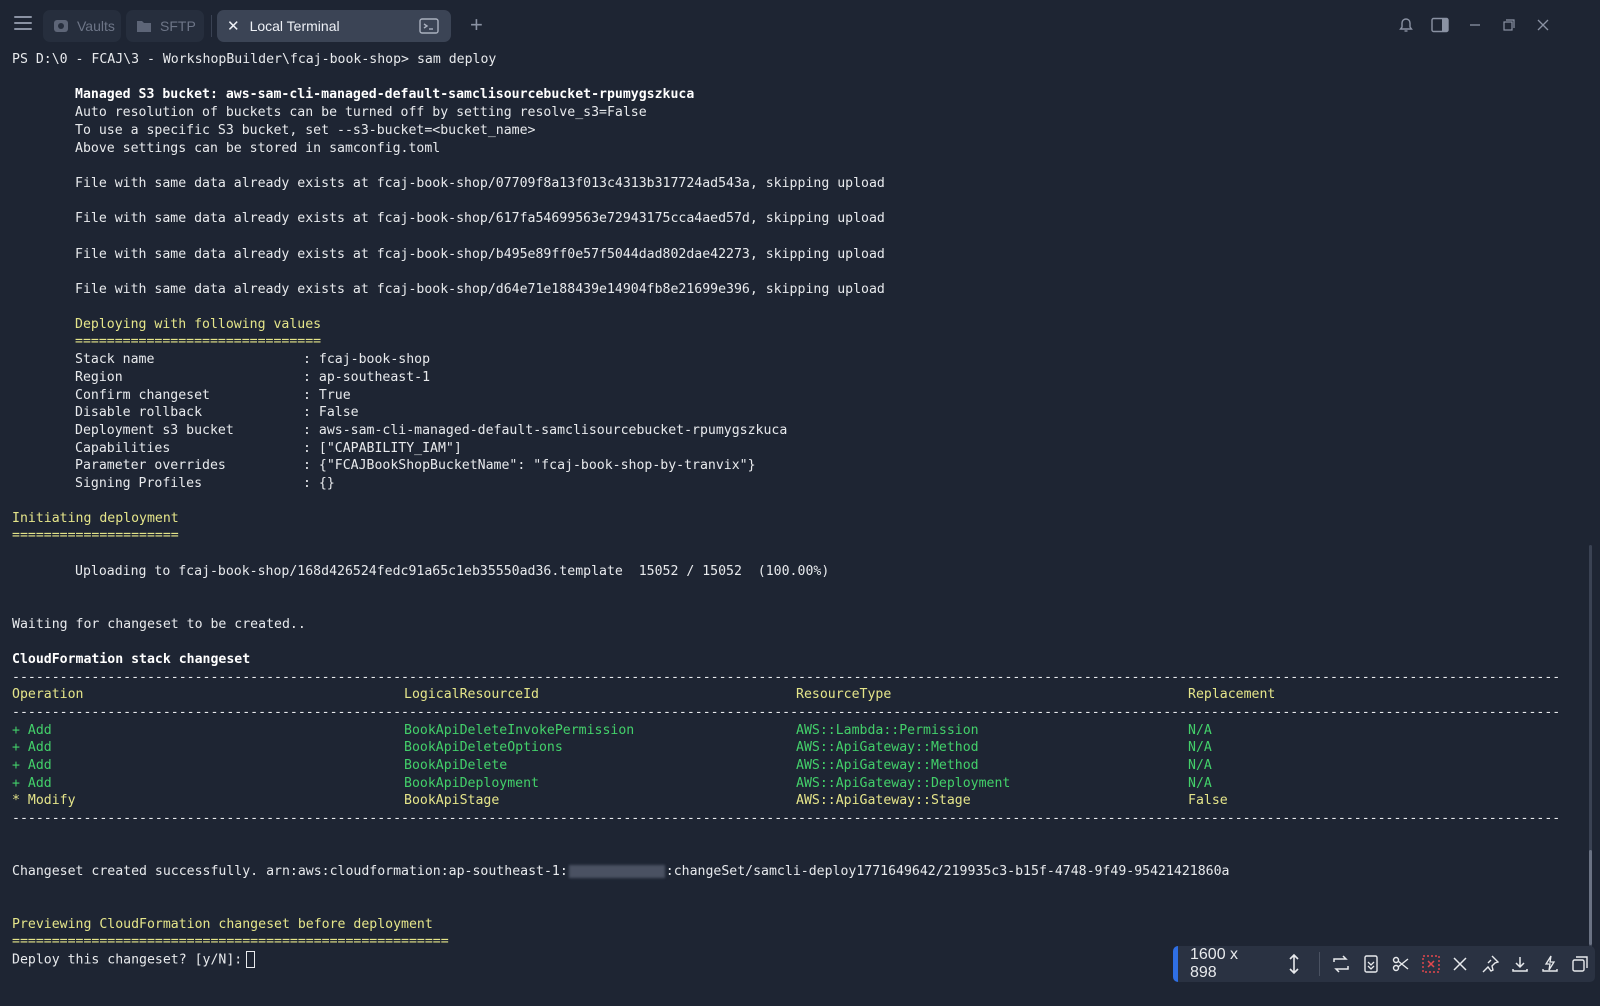 The height and width of the screenshot is (1006, 1600). I want to click on redacted-account-id, so click(616, 871).